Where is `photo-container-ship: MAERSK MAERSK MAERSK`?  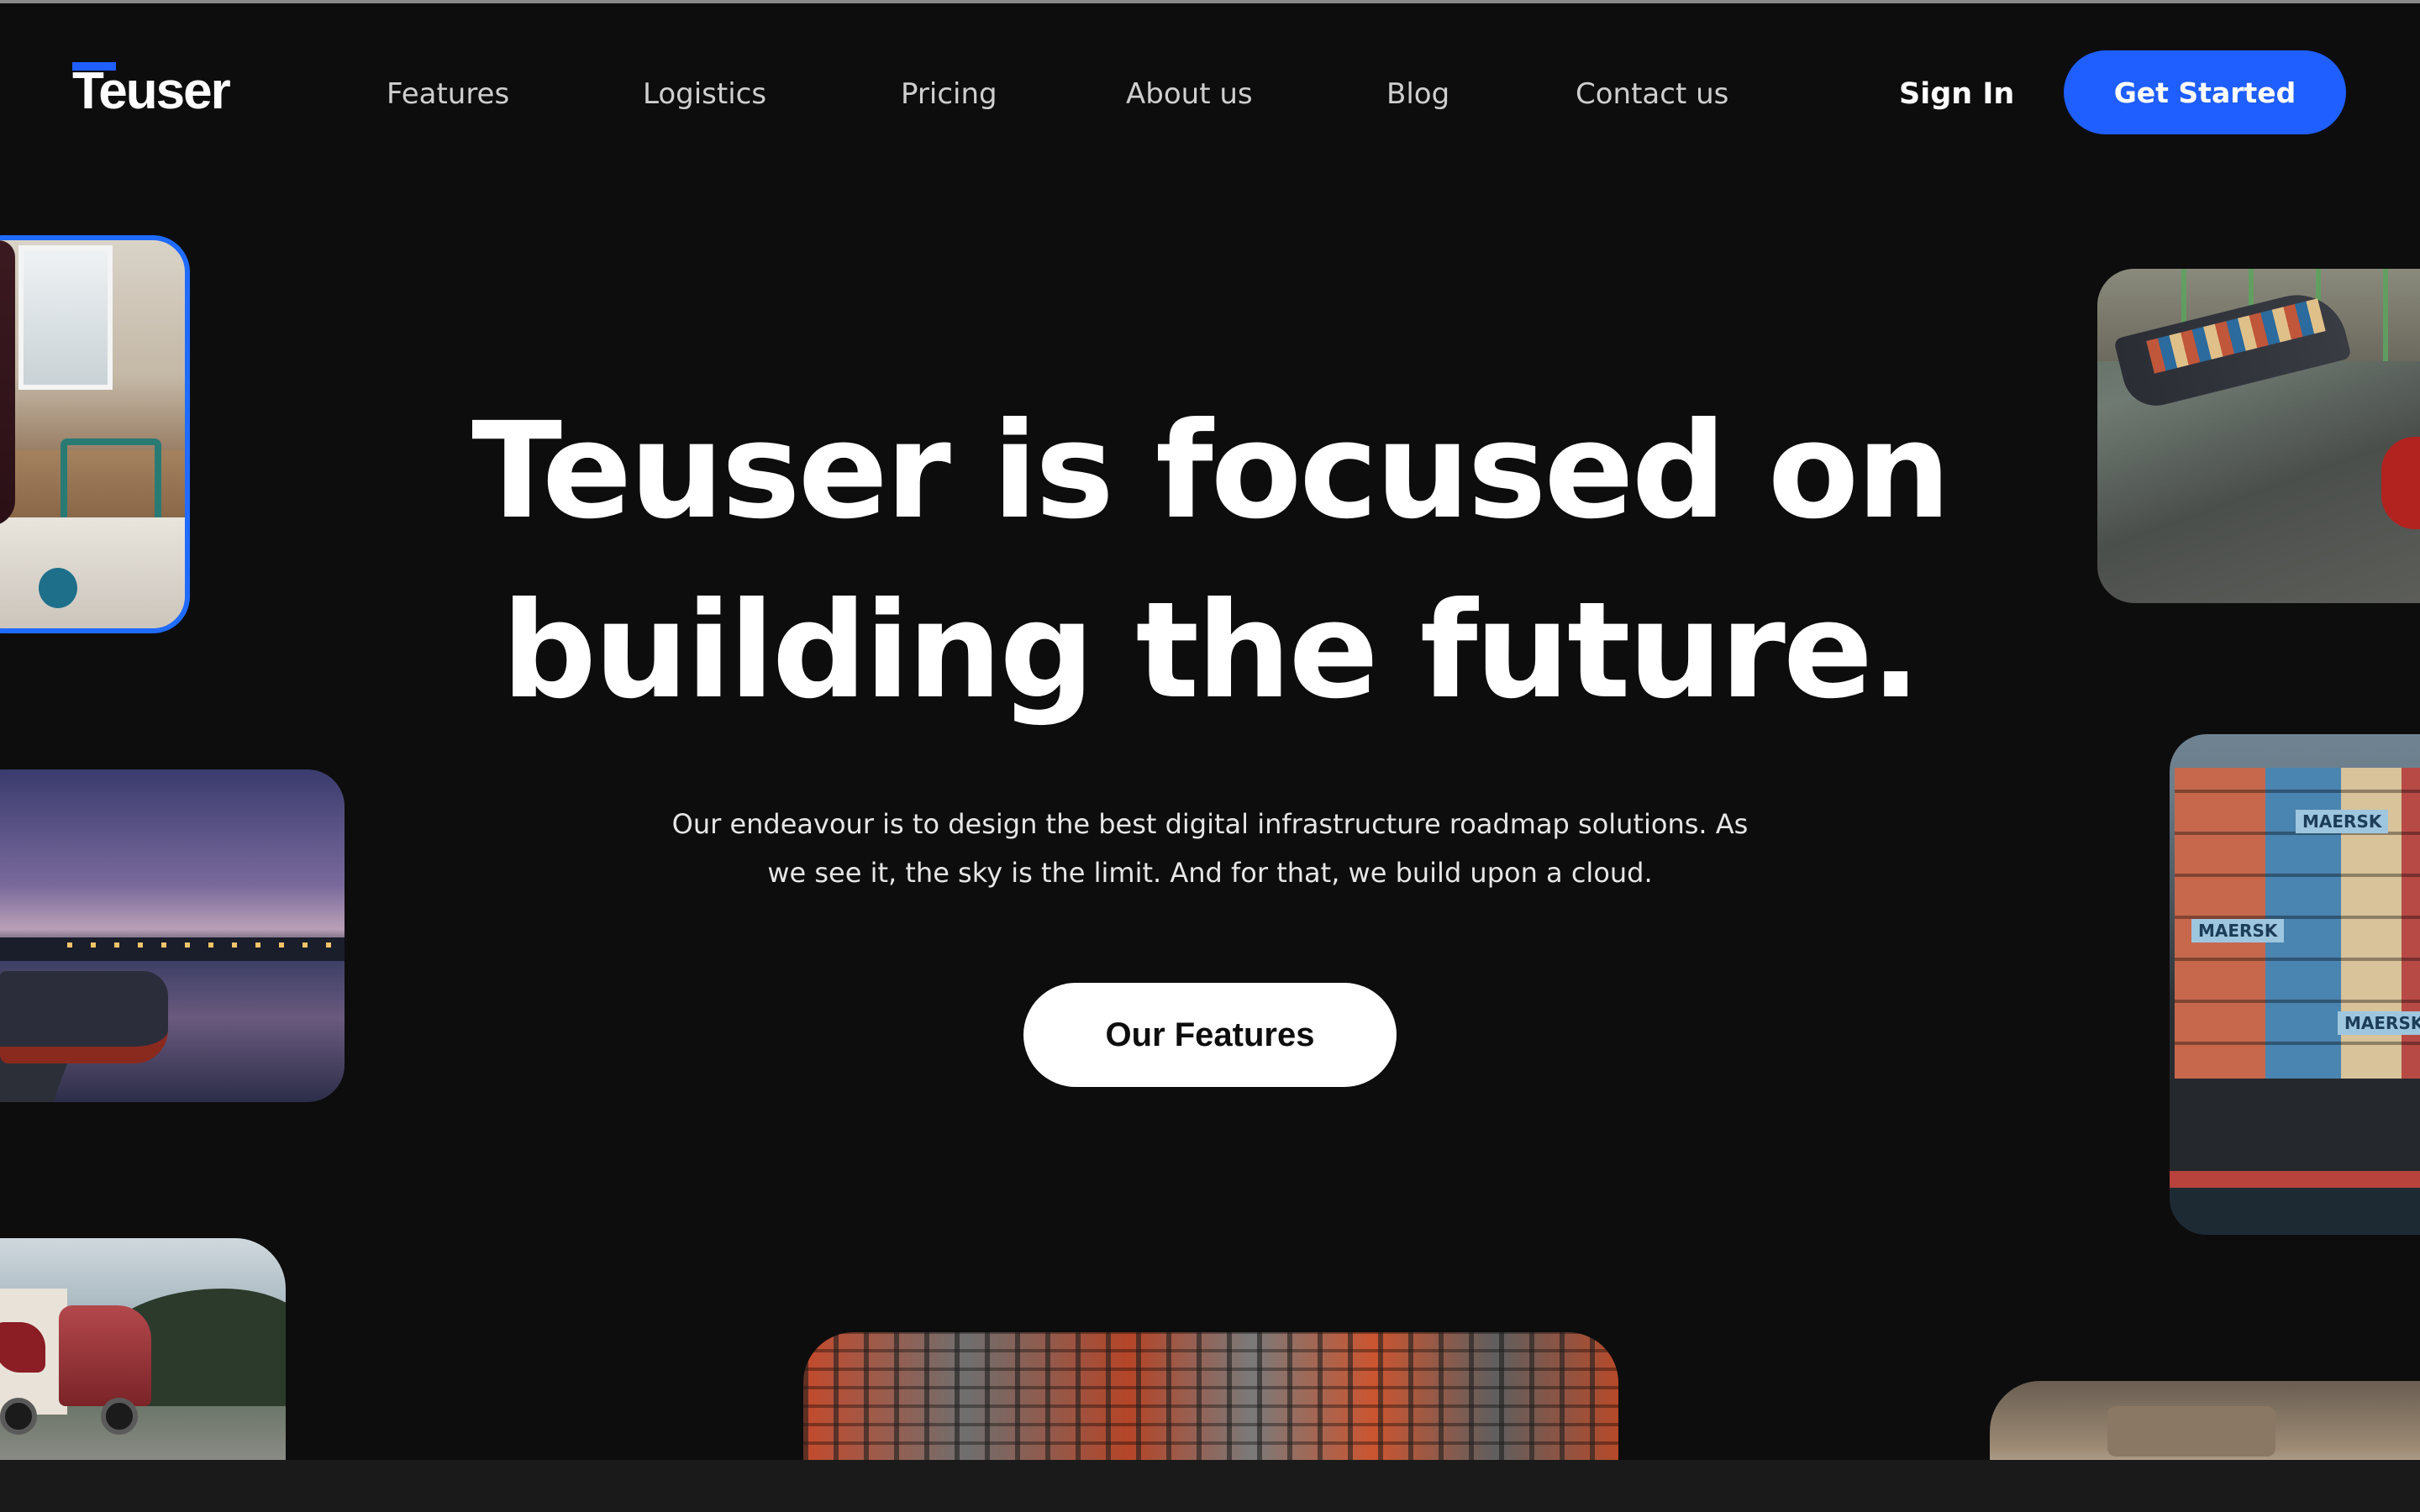 photo-container-ship: MAERSK MAERSK MAERSK is located at coordinates (2295, 984).